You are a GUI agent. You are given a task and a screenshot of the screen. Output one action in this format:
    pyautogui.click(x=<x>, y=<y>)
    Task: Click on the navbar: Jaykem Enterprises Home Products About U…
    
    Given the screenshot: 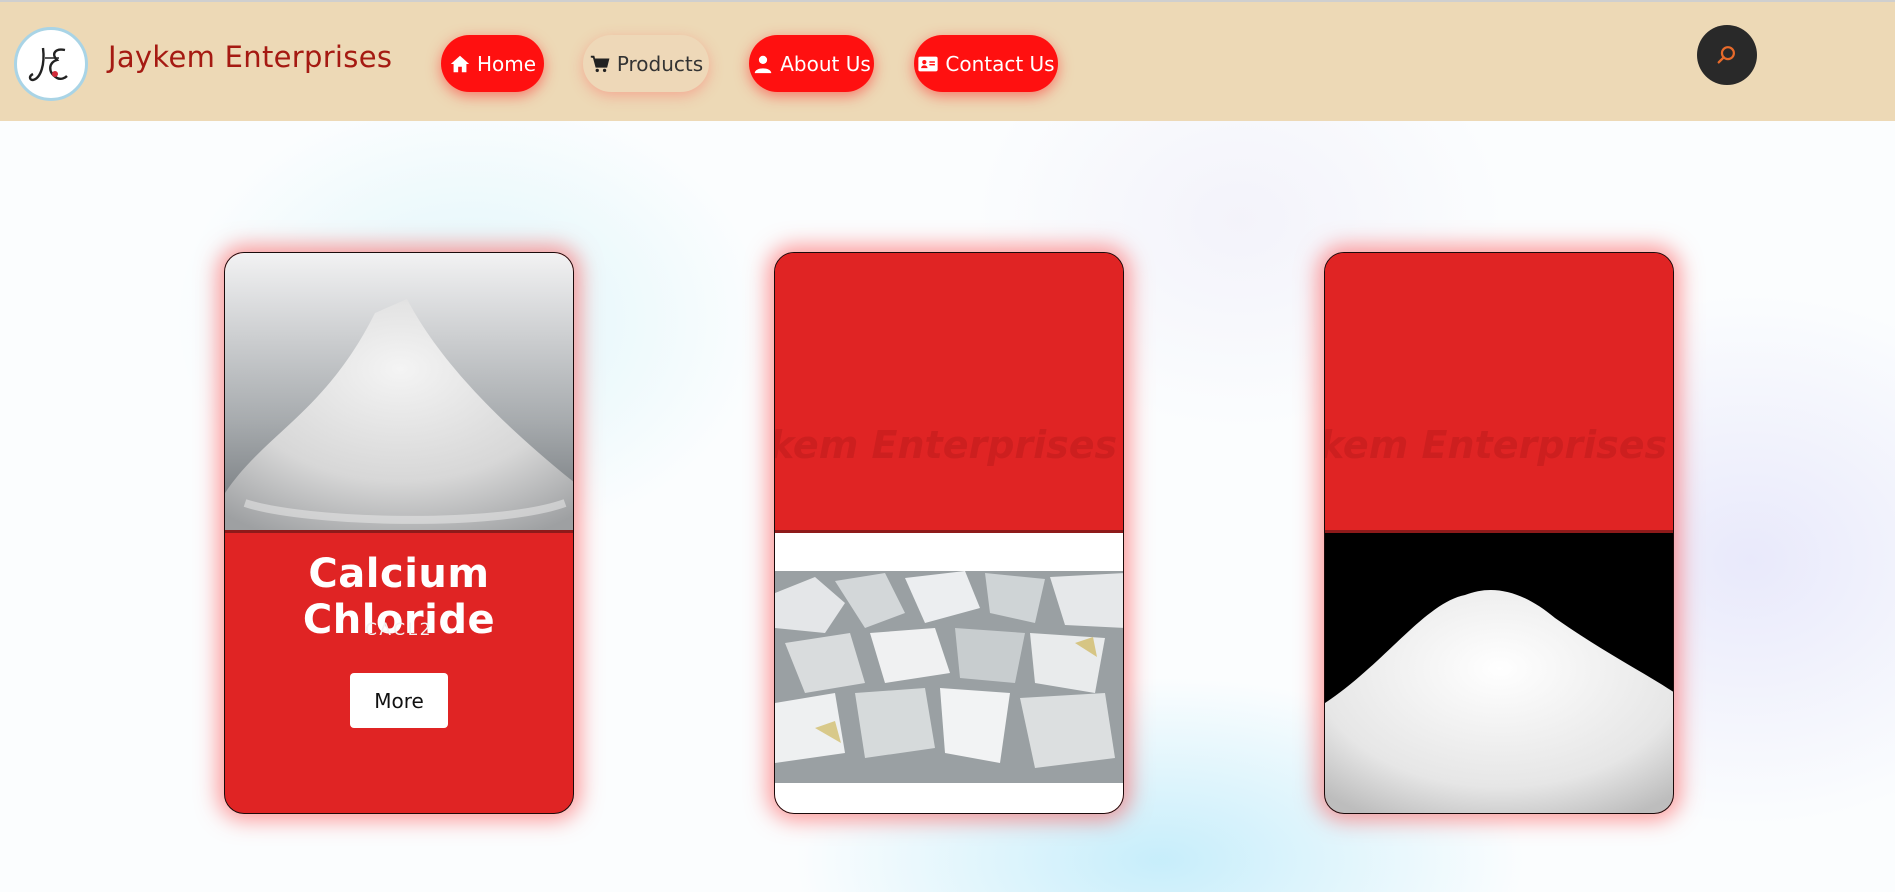 What is the action you would take?
    pyautogui.click(x=947, y=60)
    